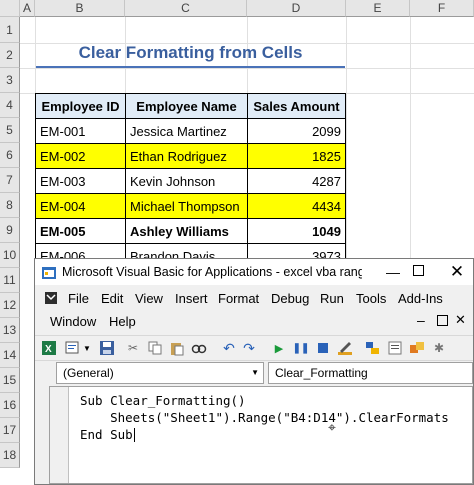  What do you see at coordinates (249, 348) in the screenshot?
I see `redo-icon: ↷` at bounding box center [249, 348].